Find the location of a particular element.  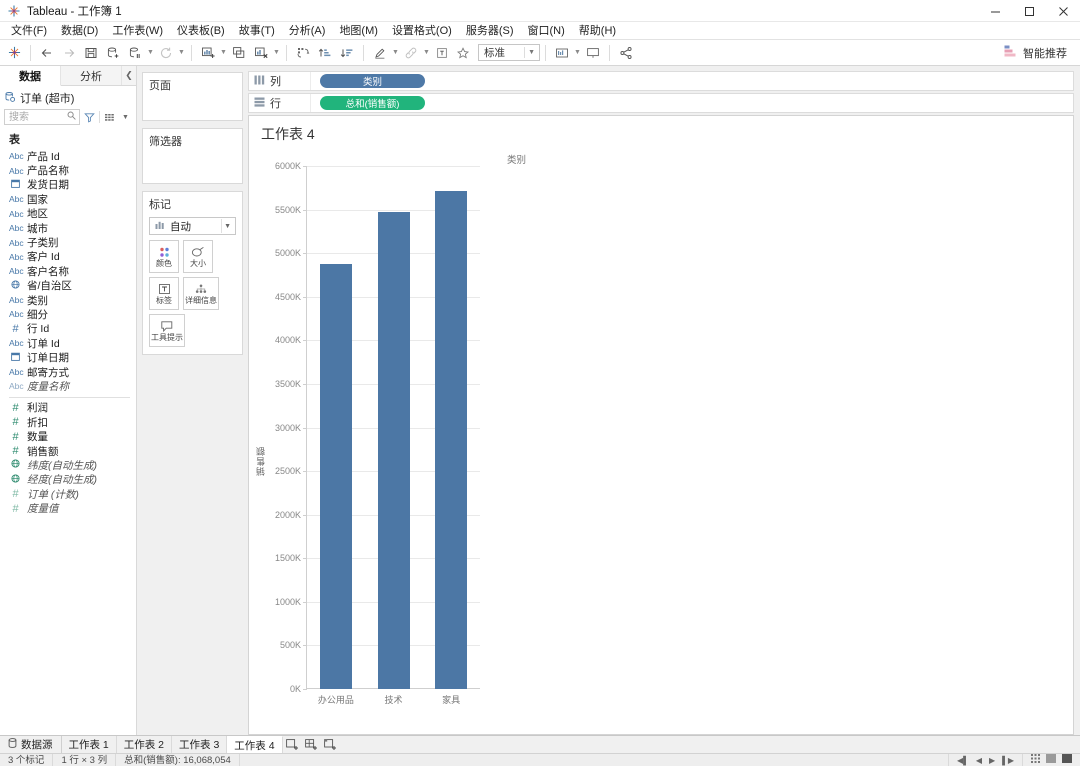

fix-axes-button is located at coordinates (464, 53).